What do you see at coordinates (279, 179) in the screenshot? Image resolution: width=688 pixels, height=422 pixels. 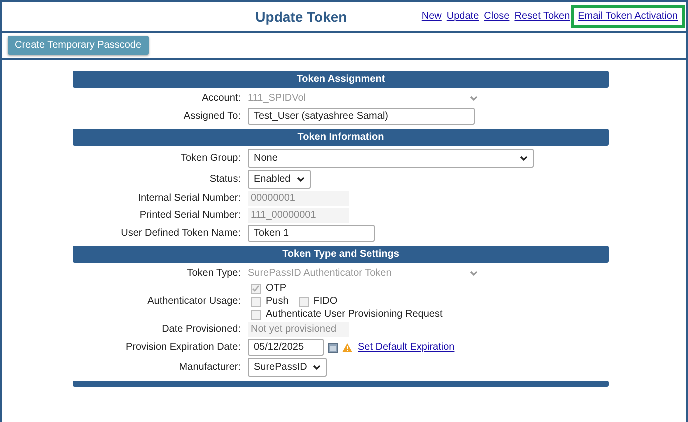 I see `select-field: Enabled` at bounding box center [279, 179].